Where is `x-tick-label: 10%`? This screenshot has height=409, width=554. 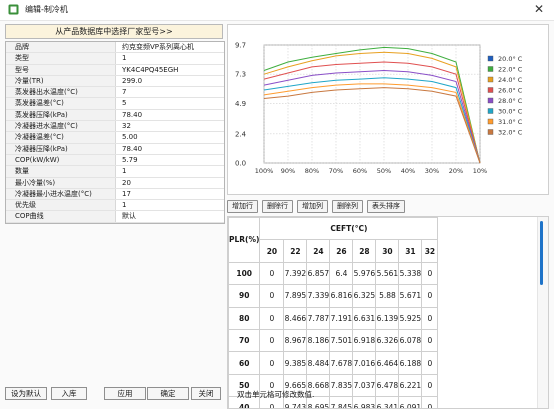 x-tick-label: 10% is located at coordinates (480, 171).